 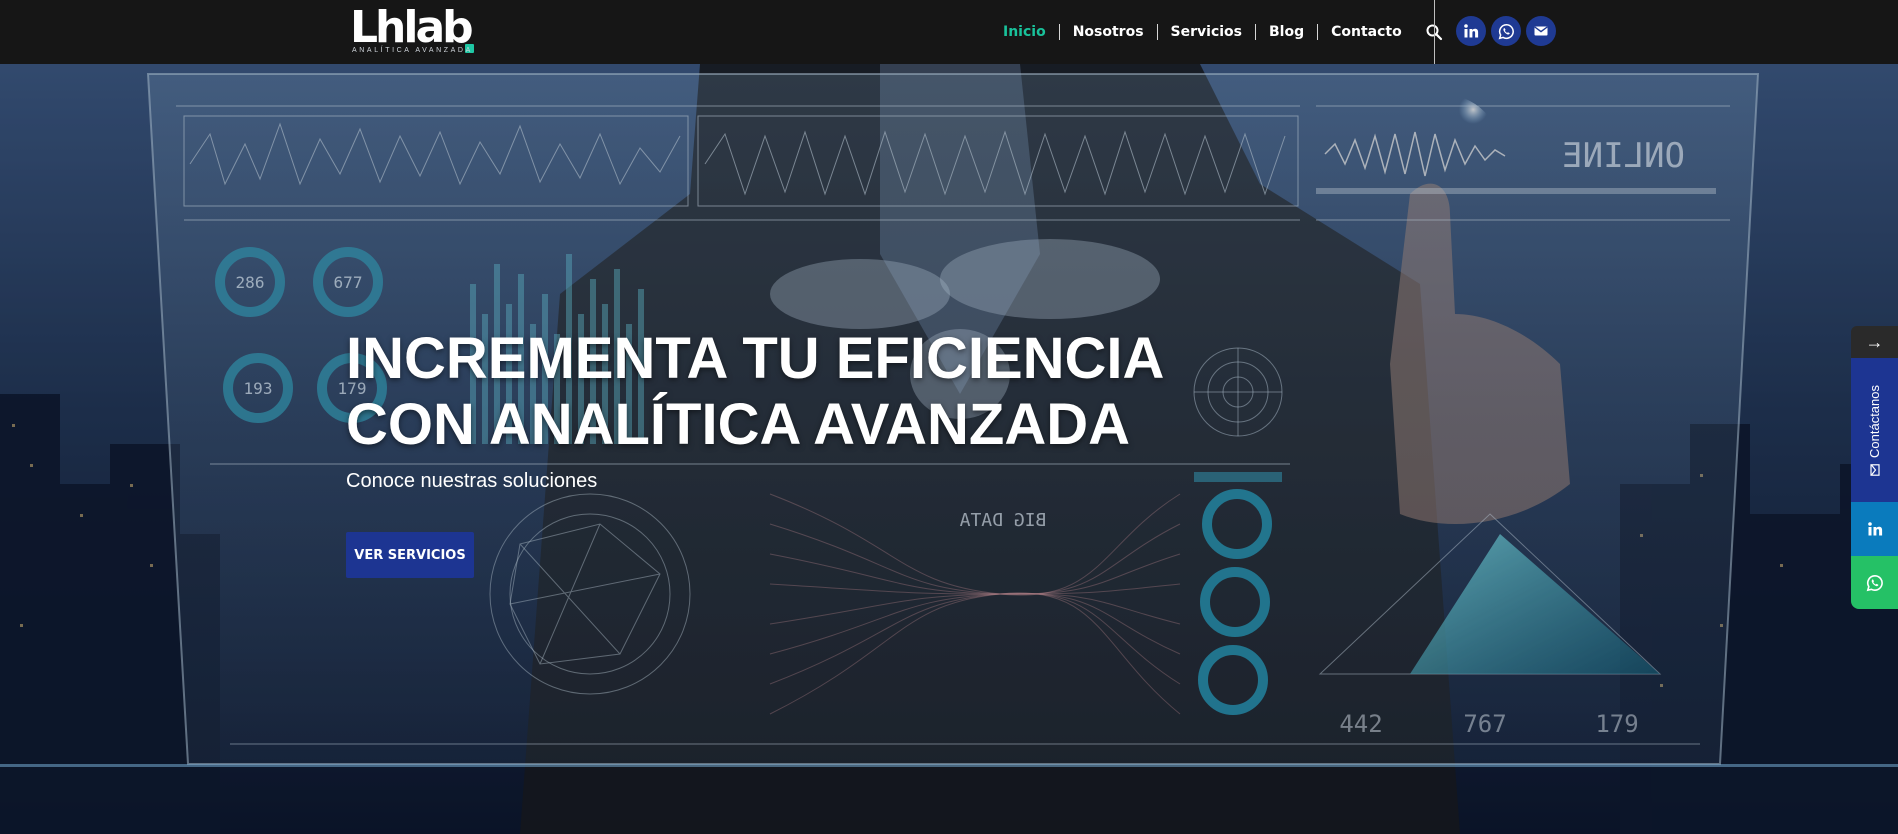 I want to click on hero-headline-line2: CON ANALÍTICA AVANZADA, so click(x=738, y=424).